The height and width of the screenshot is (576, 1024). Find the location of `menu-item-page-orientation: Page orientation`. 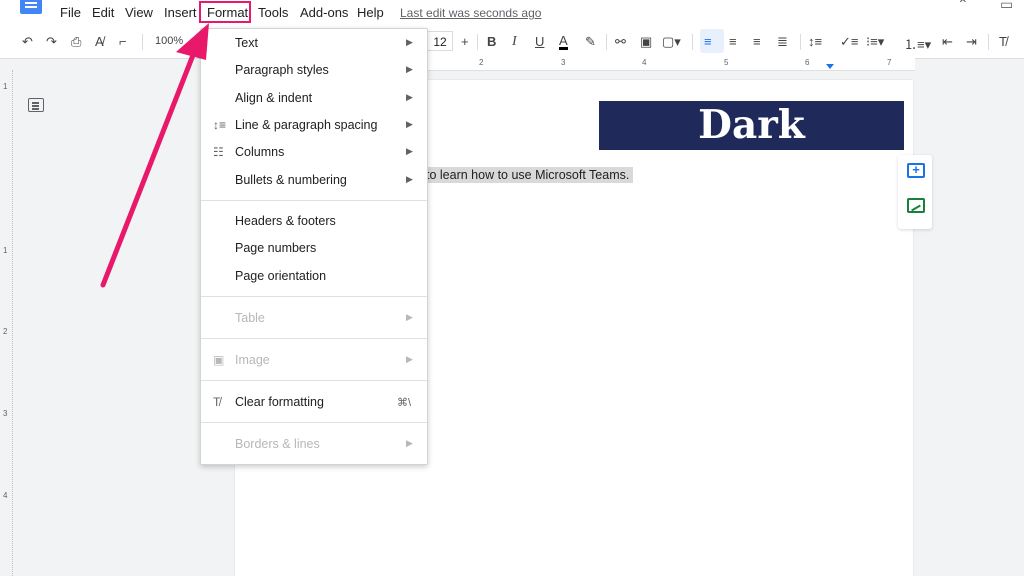

menu-item-page-orientation: Page orientation is located at coordinates (314, 277).